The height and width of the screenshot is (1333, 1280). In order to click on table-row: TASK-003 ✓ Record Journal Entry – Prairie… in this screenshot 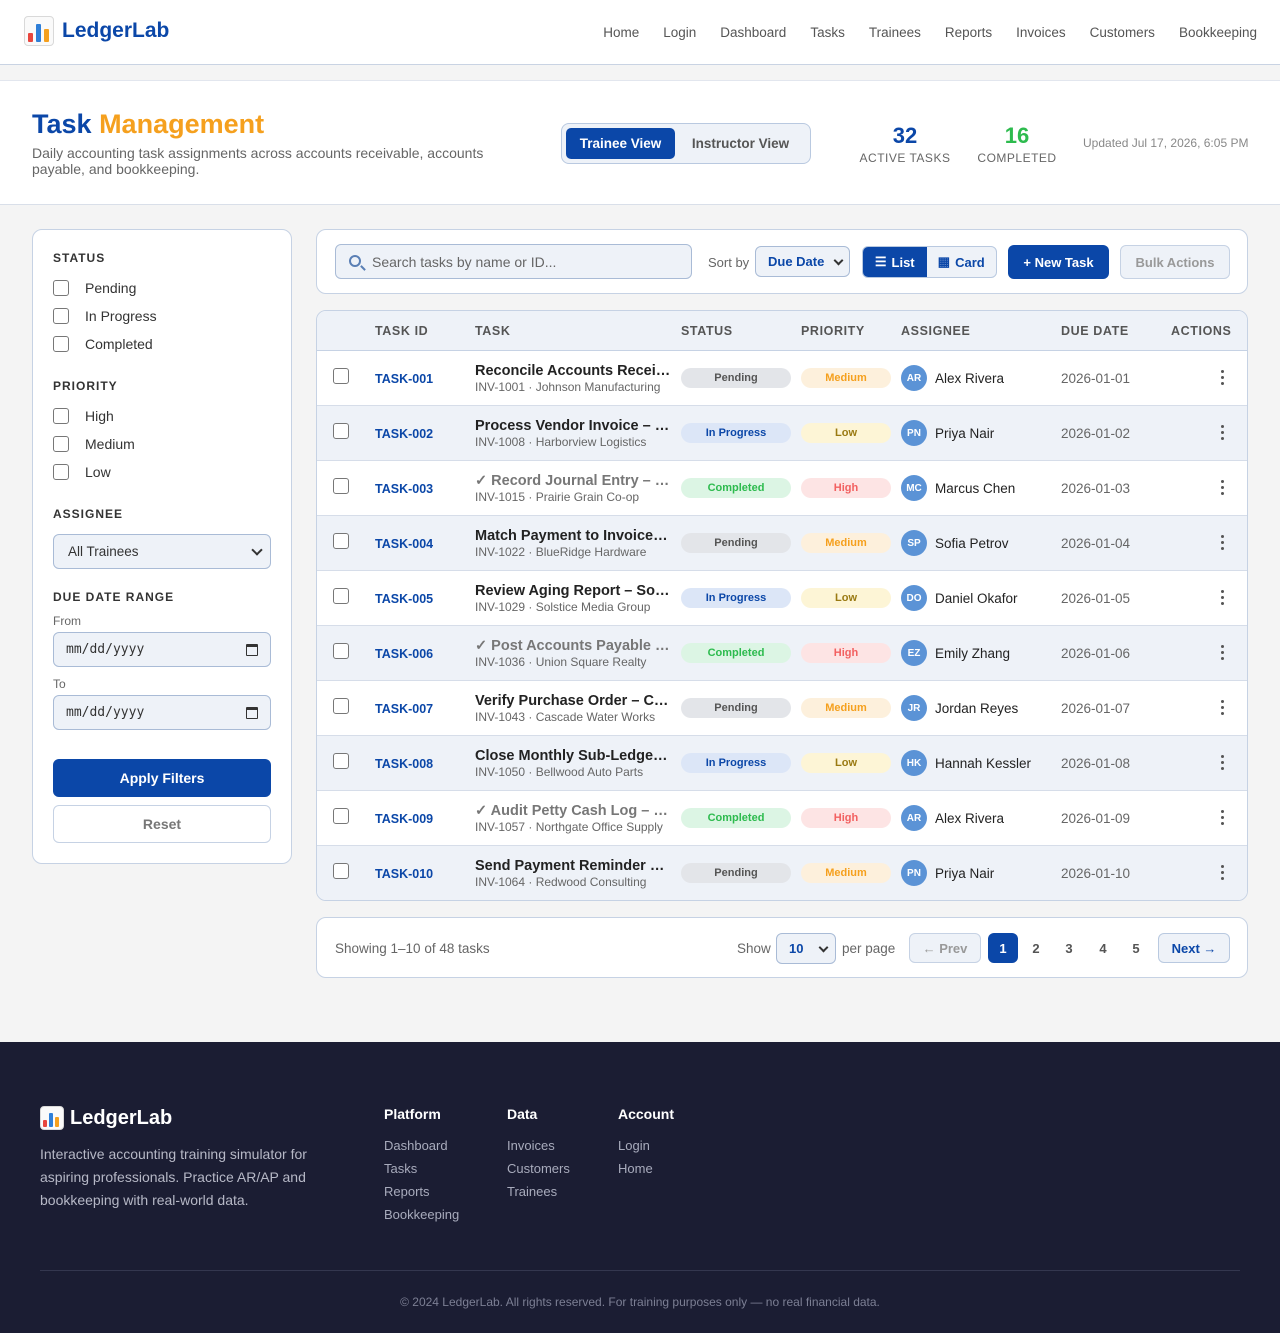, I will do `click(782, 488)`.